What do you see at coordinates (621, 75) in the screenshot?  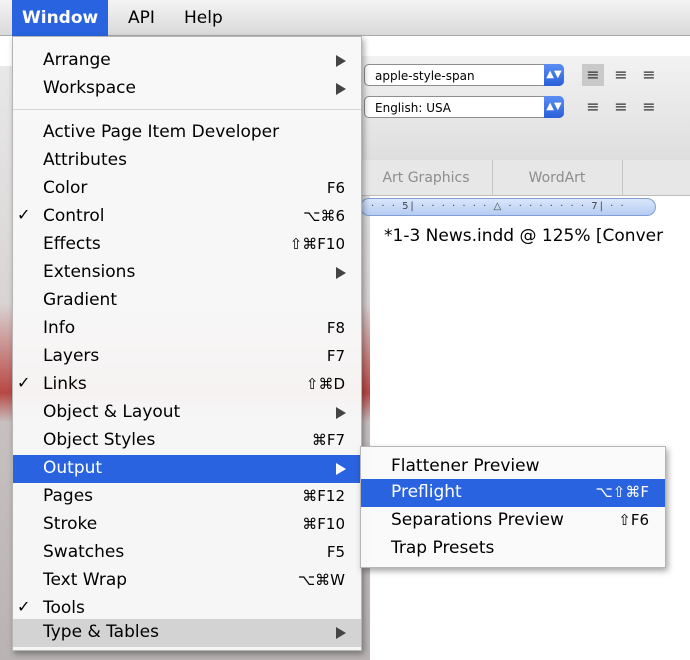 I see `align-center-icon: ≡` at bounding box center [621, 75].